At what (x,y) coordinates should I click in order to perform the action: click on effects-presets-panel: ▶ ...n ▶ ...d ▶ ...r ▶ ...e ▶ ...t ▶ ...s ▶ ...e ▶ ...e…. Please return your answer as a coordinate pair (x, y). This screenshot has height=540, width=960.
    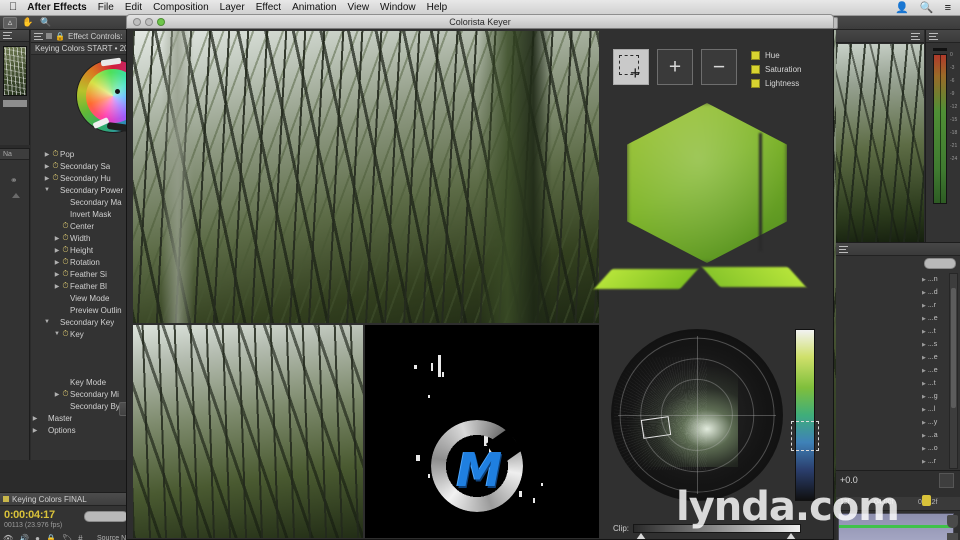
    Looking at the image, I should click on (898, 366).